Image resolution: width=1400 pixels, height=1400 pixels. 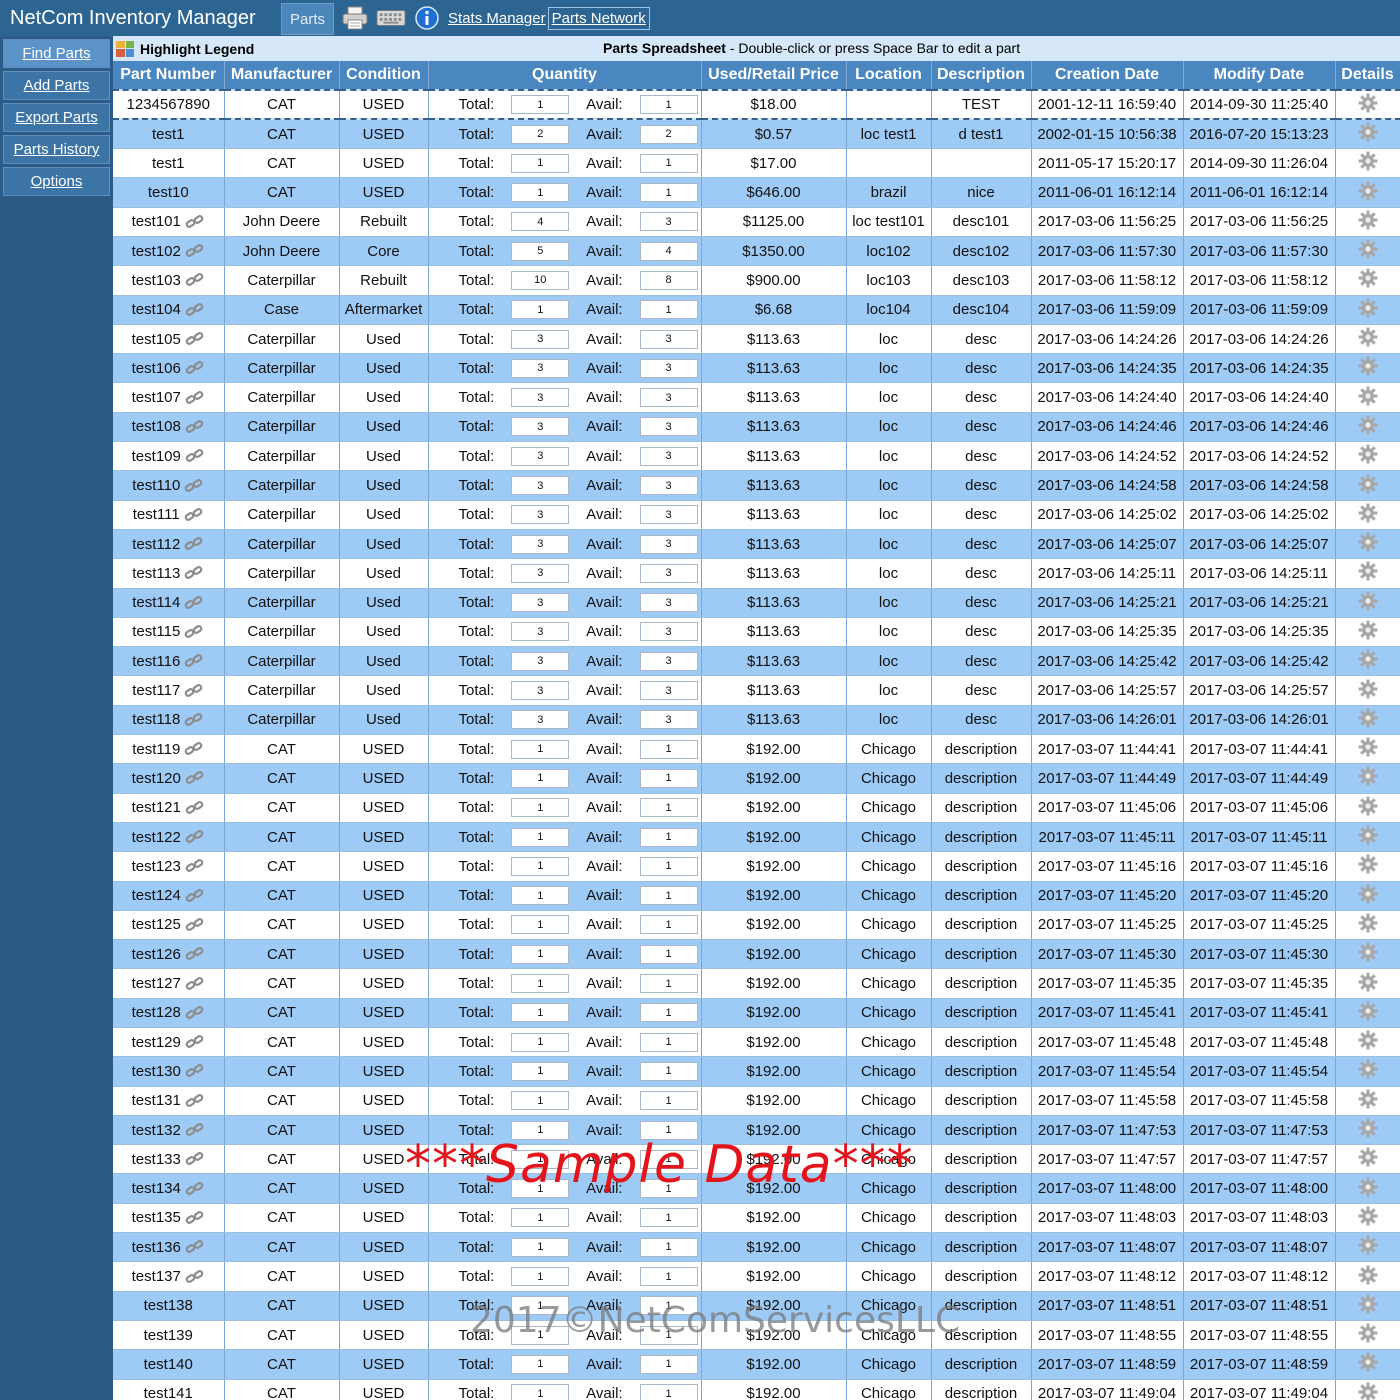 What do you see at coordinates (540, 603) in the screenshot?
I see `total-quantity-field: 3` at bounding box center [540, 603].